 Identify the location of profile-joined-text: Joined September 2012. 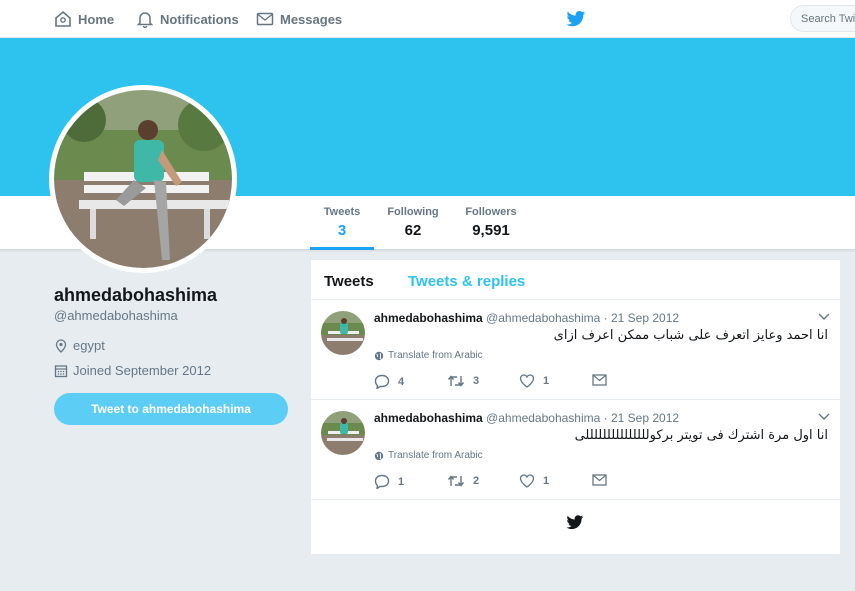
(142, 370).